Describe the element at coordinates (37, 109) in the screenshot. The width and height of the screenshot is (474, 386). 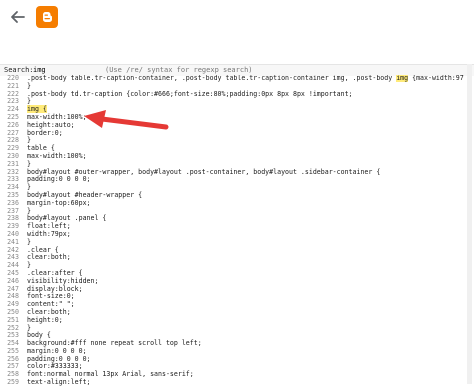
I see `search-match-highlight: img {` at that location.